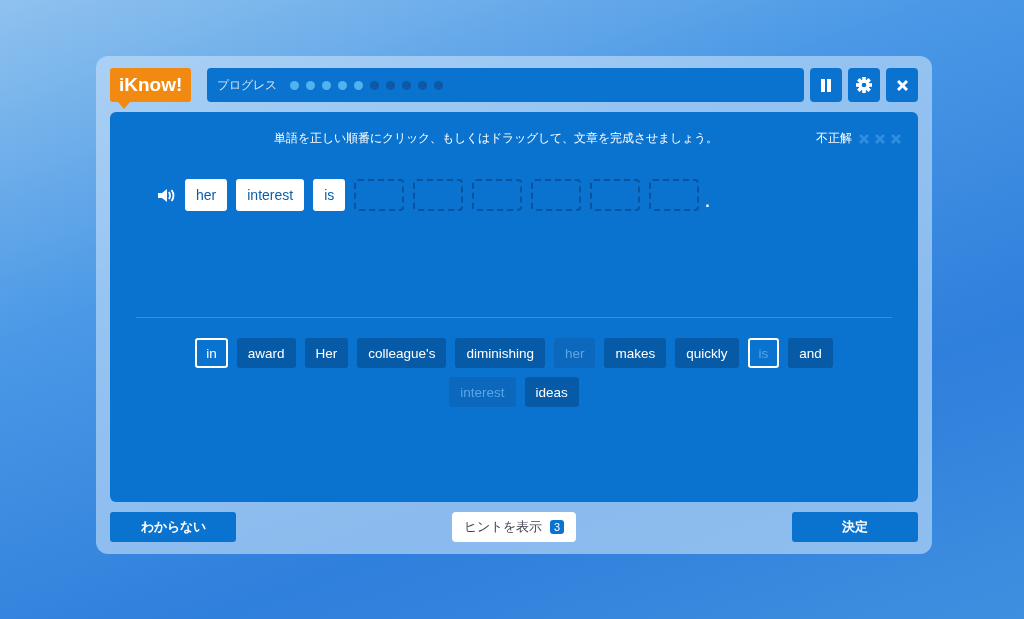 The height and width of the screenshot is (619, 1024). Describe the element at coordinates (151, 85) in the screenshot. I see `logo: iKnow!` at that location.